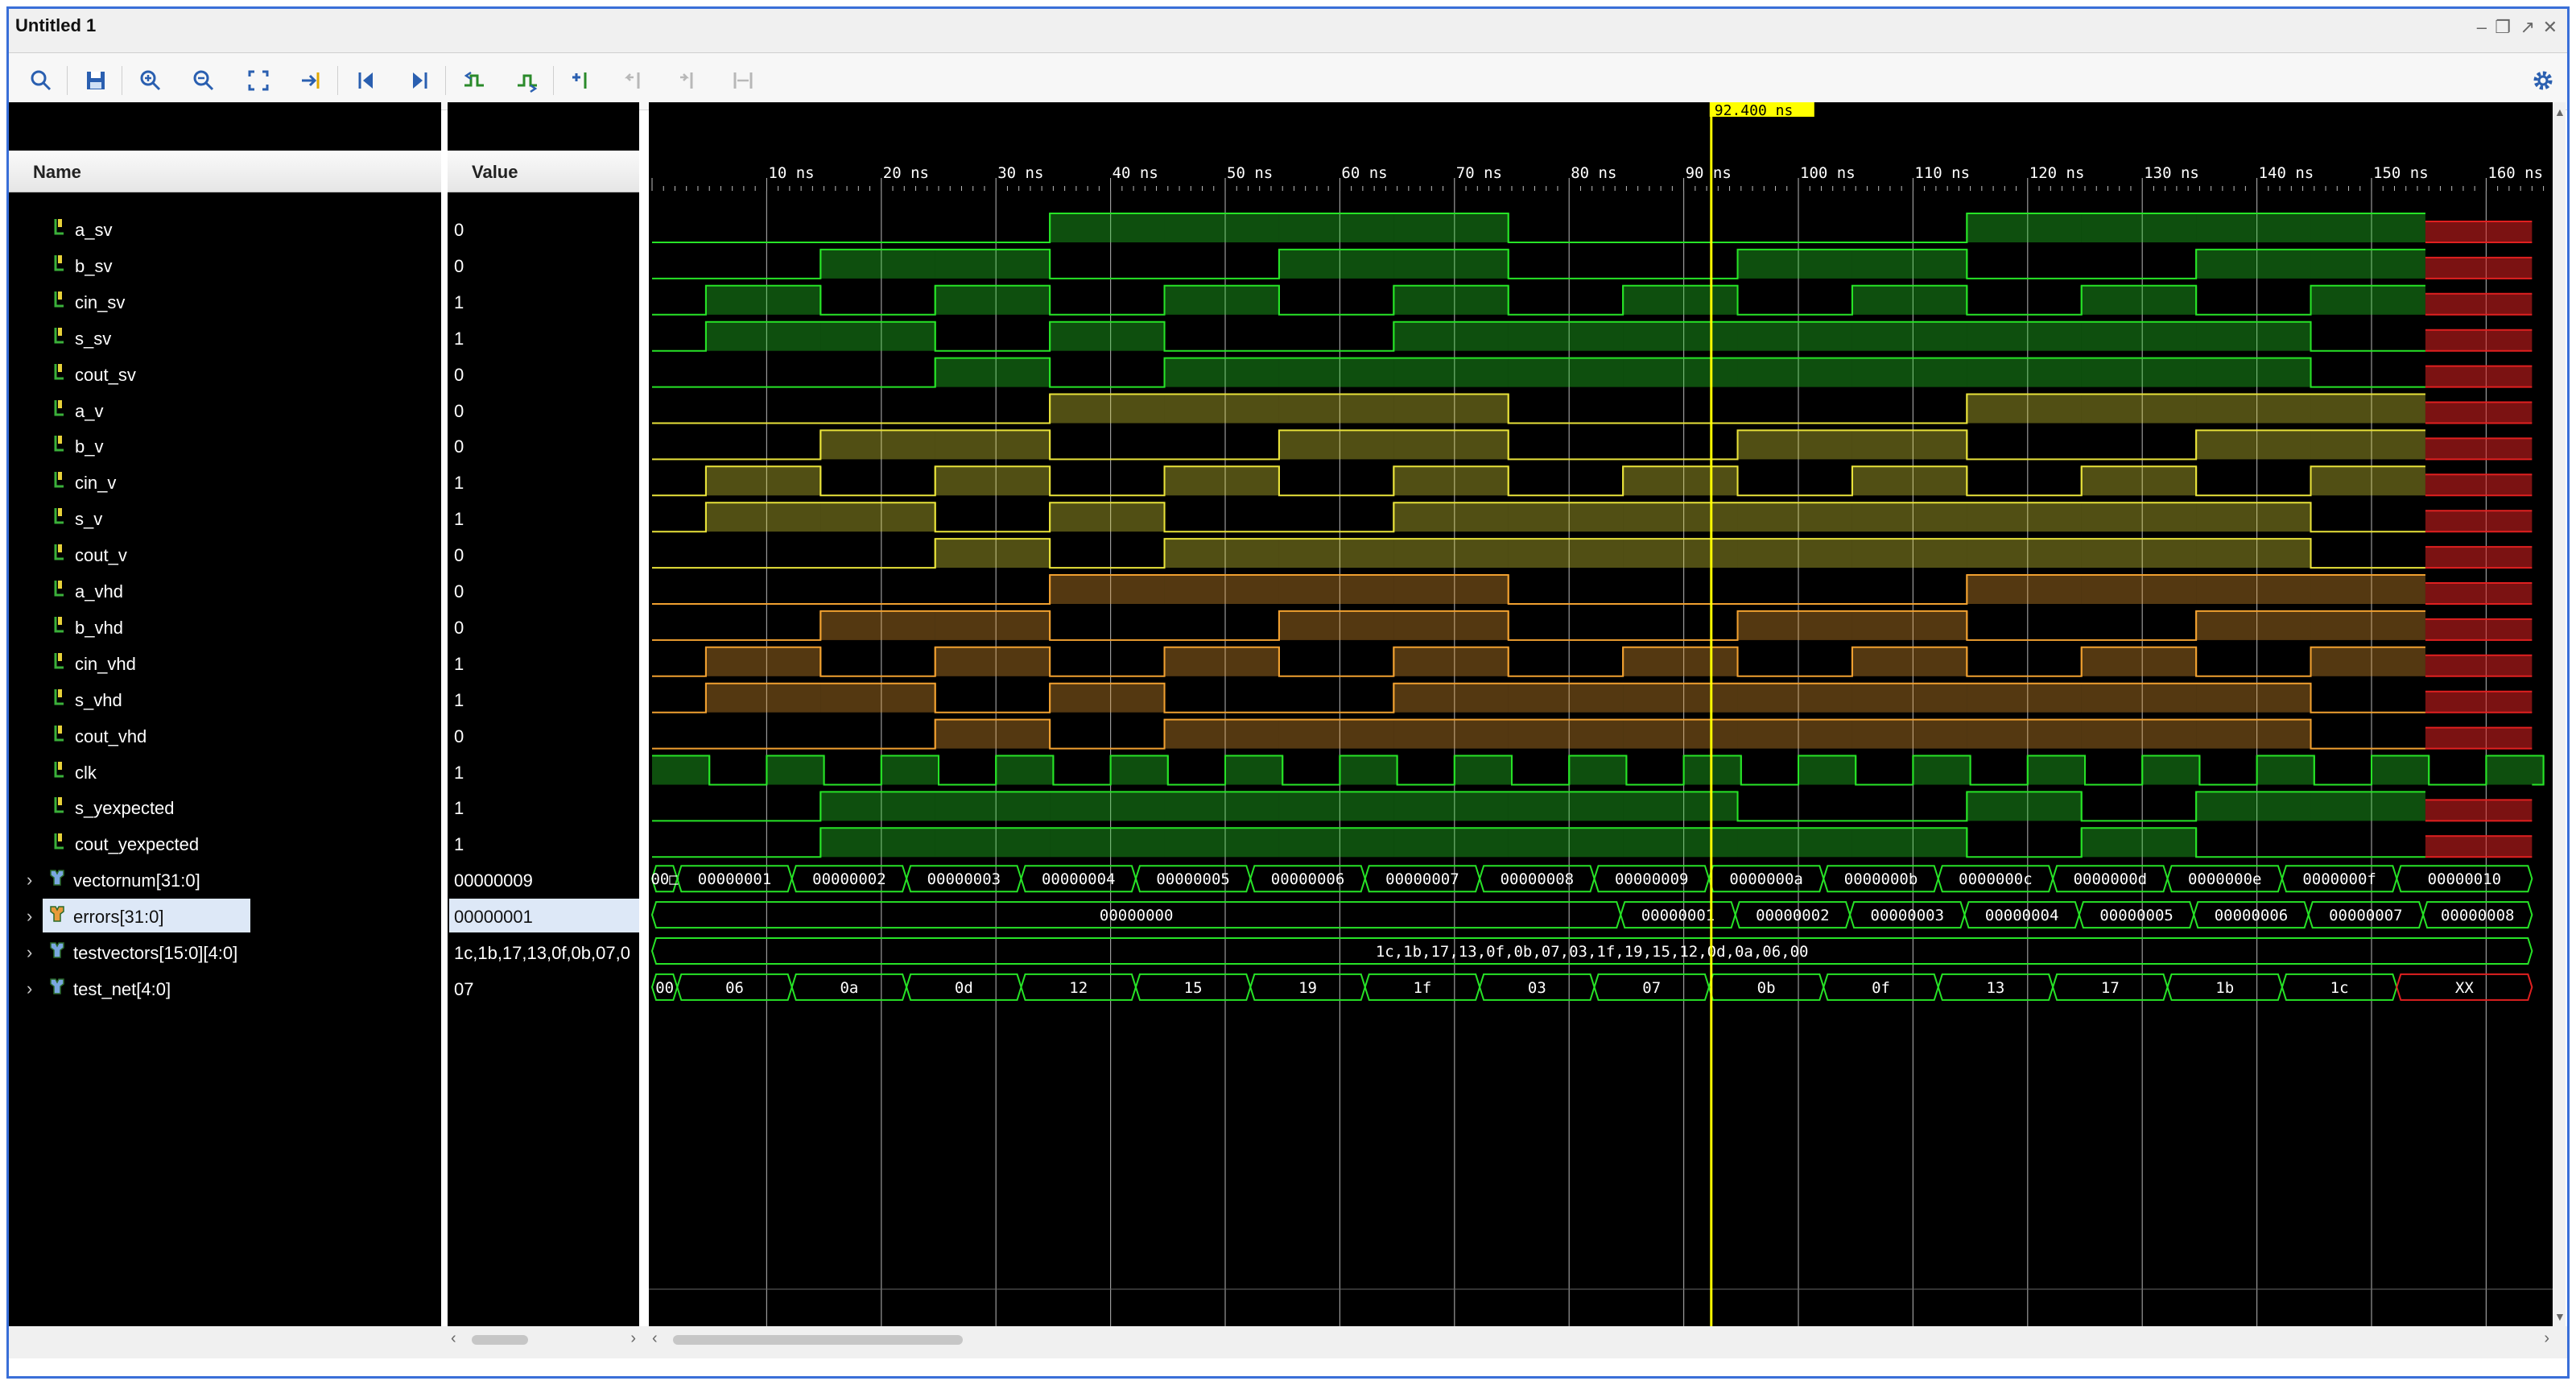  Describe the element at coordinates (743, 81) in the screenshot. I see `swap-cursors-icon` at that location.